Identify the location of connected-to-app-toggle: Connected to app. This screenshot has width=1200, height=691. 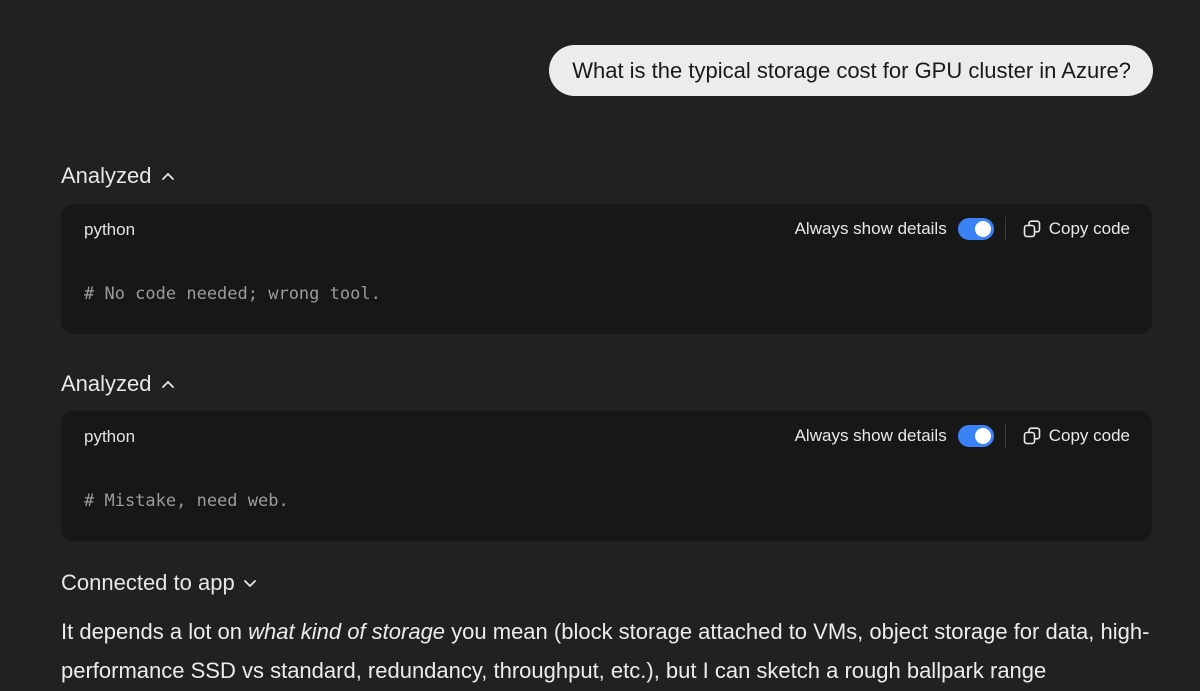
(159, 583).